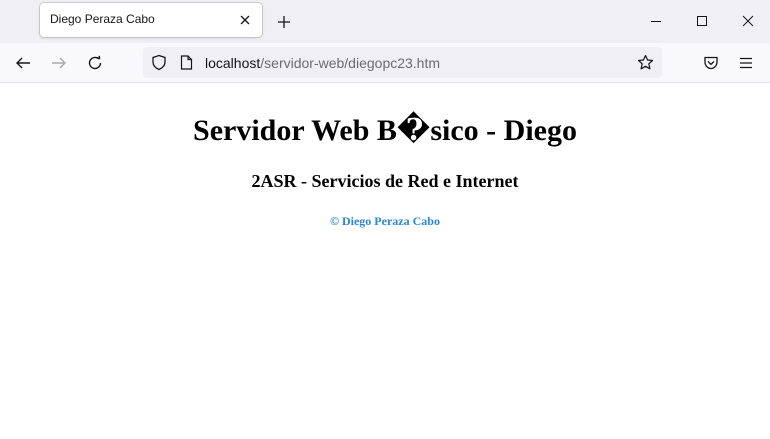  Describe the element at coordinates (284, 22) in the screenshot. I see `new-tab-plus-icon` at that location.